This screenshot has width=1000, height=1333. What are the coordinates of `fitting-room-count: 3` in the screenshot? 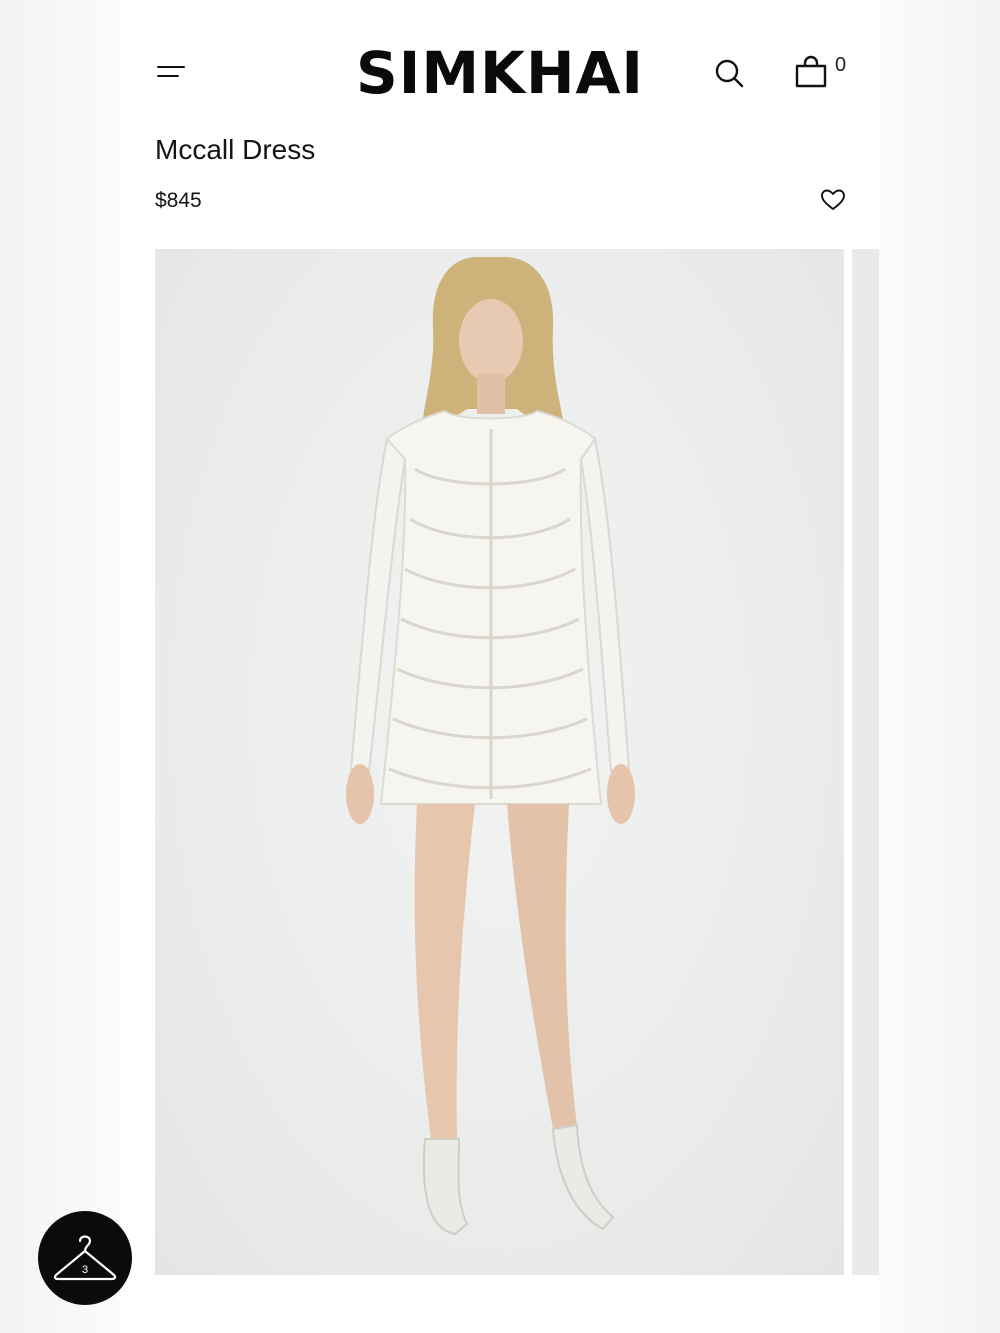 It's located at (85, 1270).